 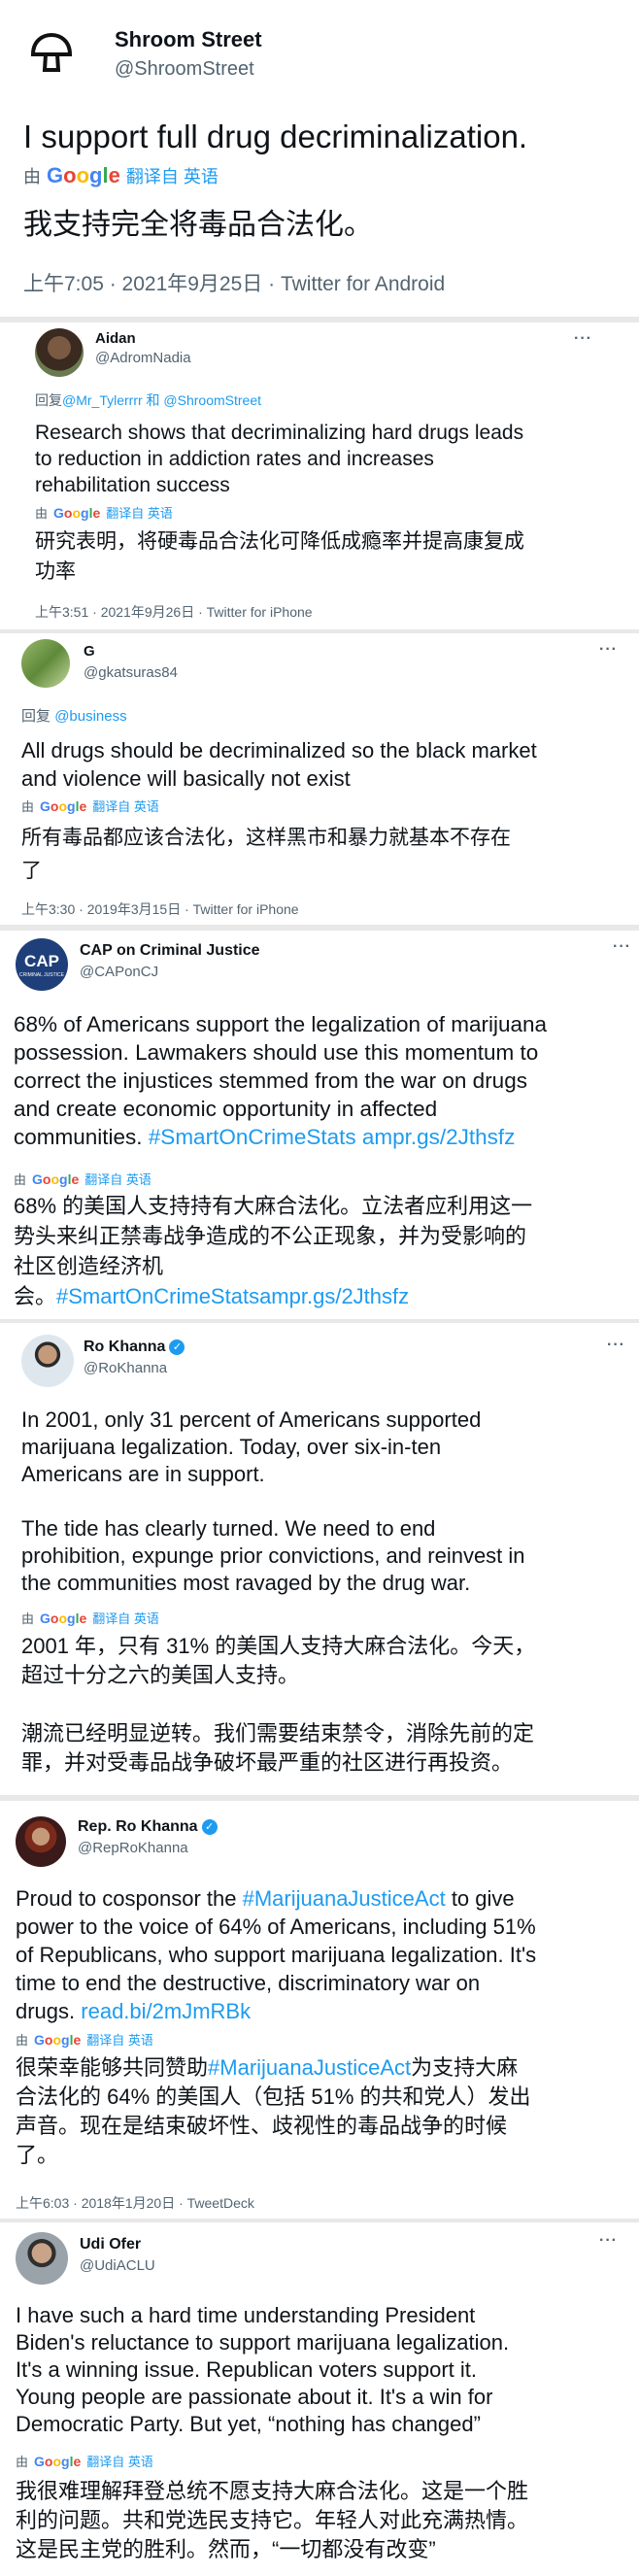 I want to click on reply-mentions: @business, so click(x=90, y=716).